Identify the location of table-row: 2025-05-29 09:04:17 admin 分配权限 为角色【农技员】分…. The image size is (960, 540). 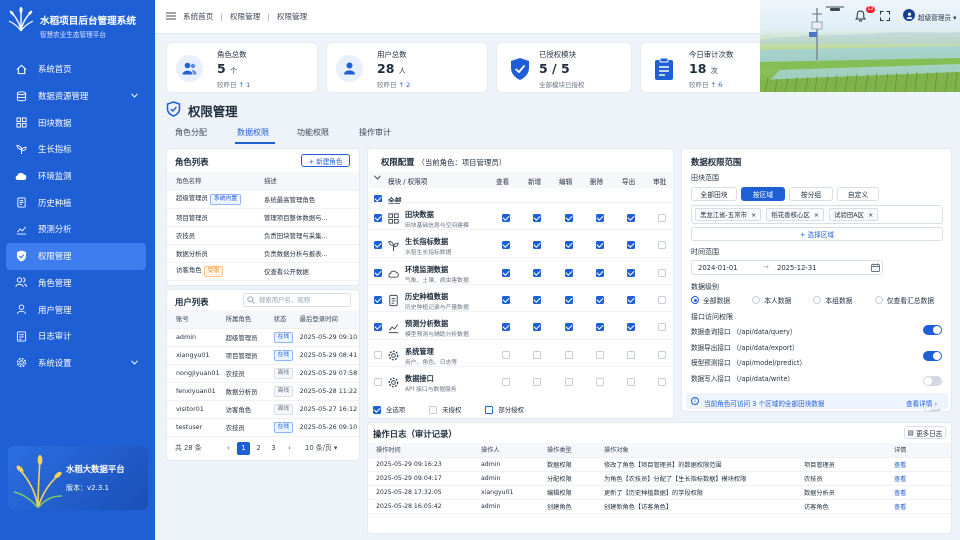
(659, 478).